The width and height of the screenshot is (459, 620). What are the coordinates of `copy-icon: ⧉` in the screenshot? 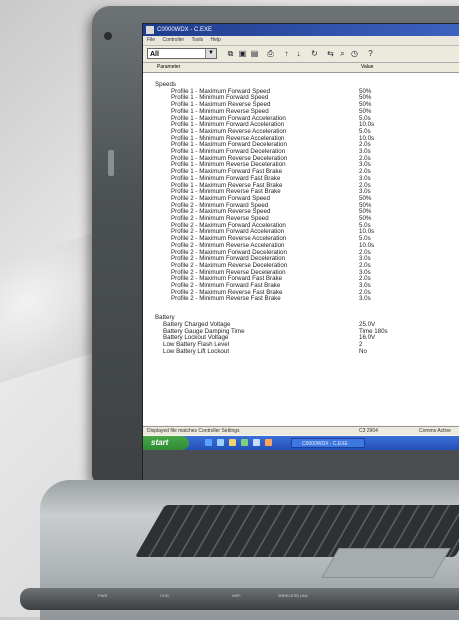 It's located at (230, 53).